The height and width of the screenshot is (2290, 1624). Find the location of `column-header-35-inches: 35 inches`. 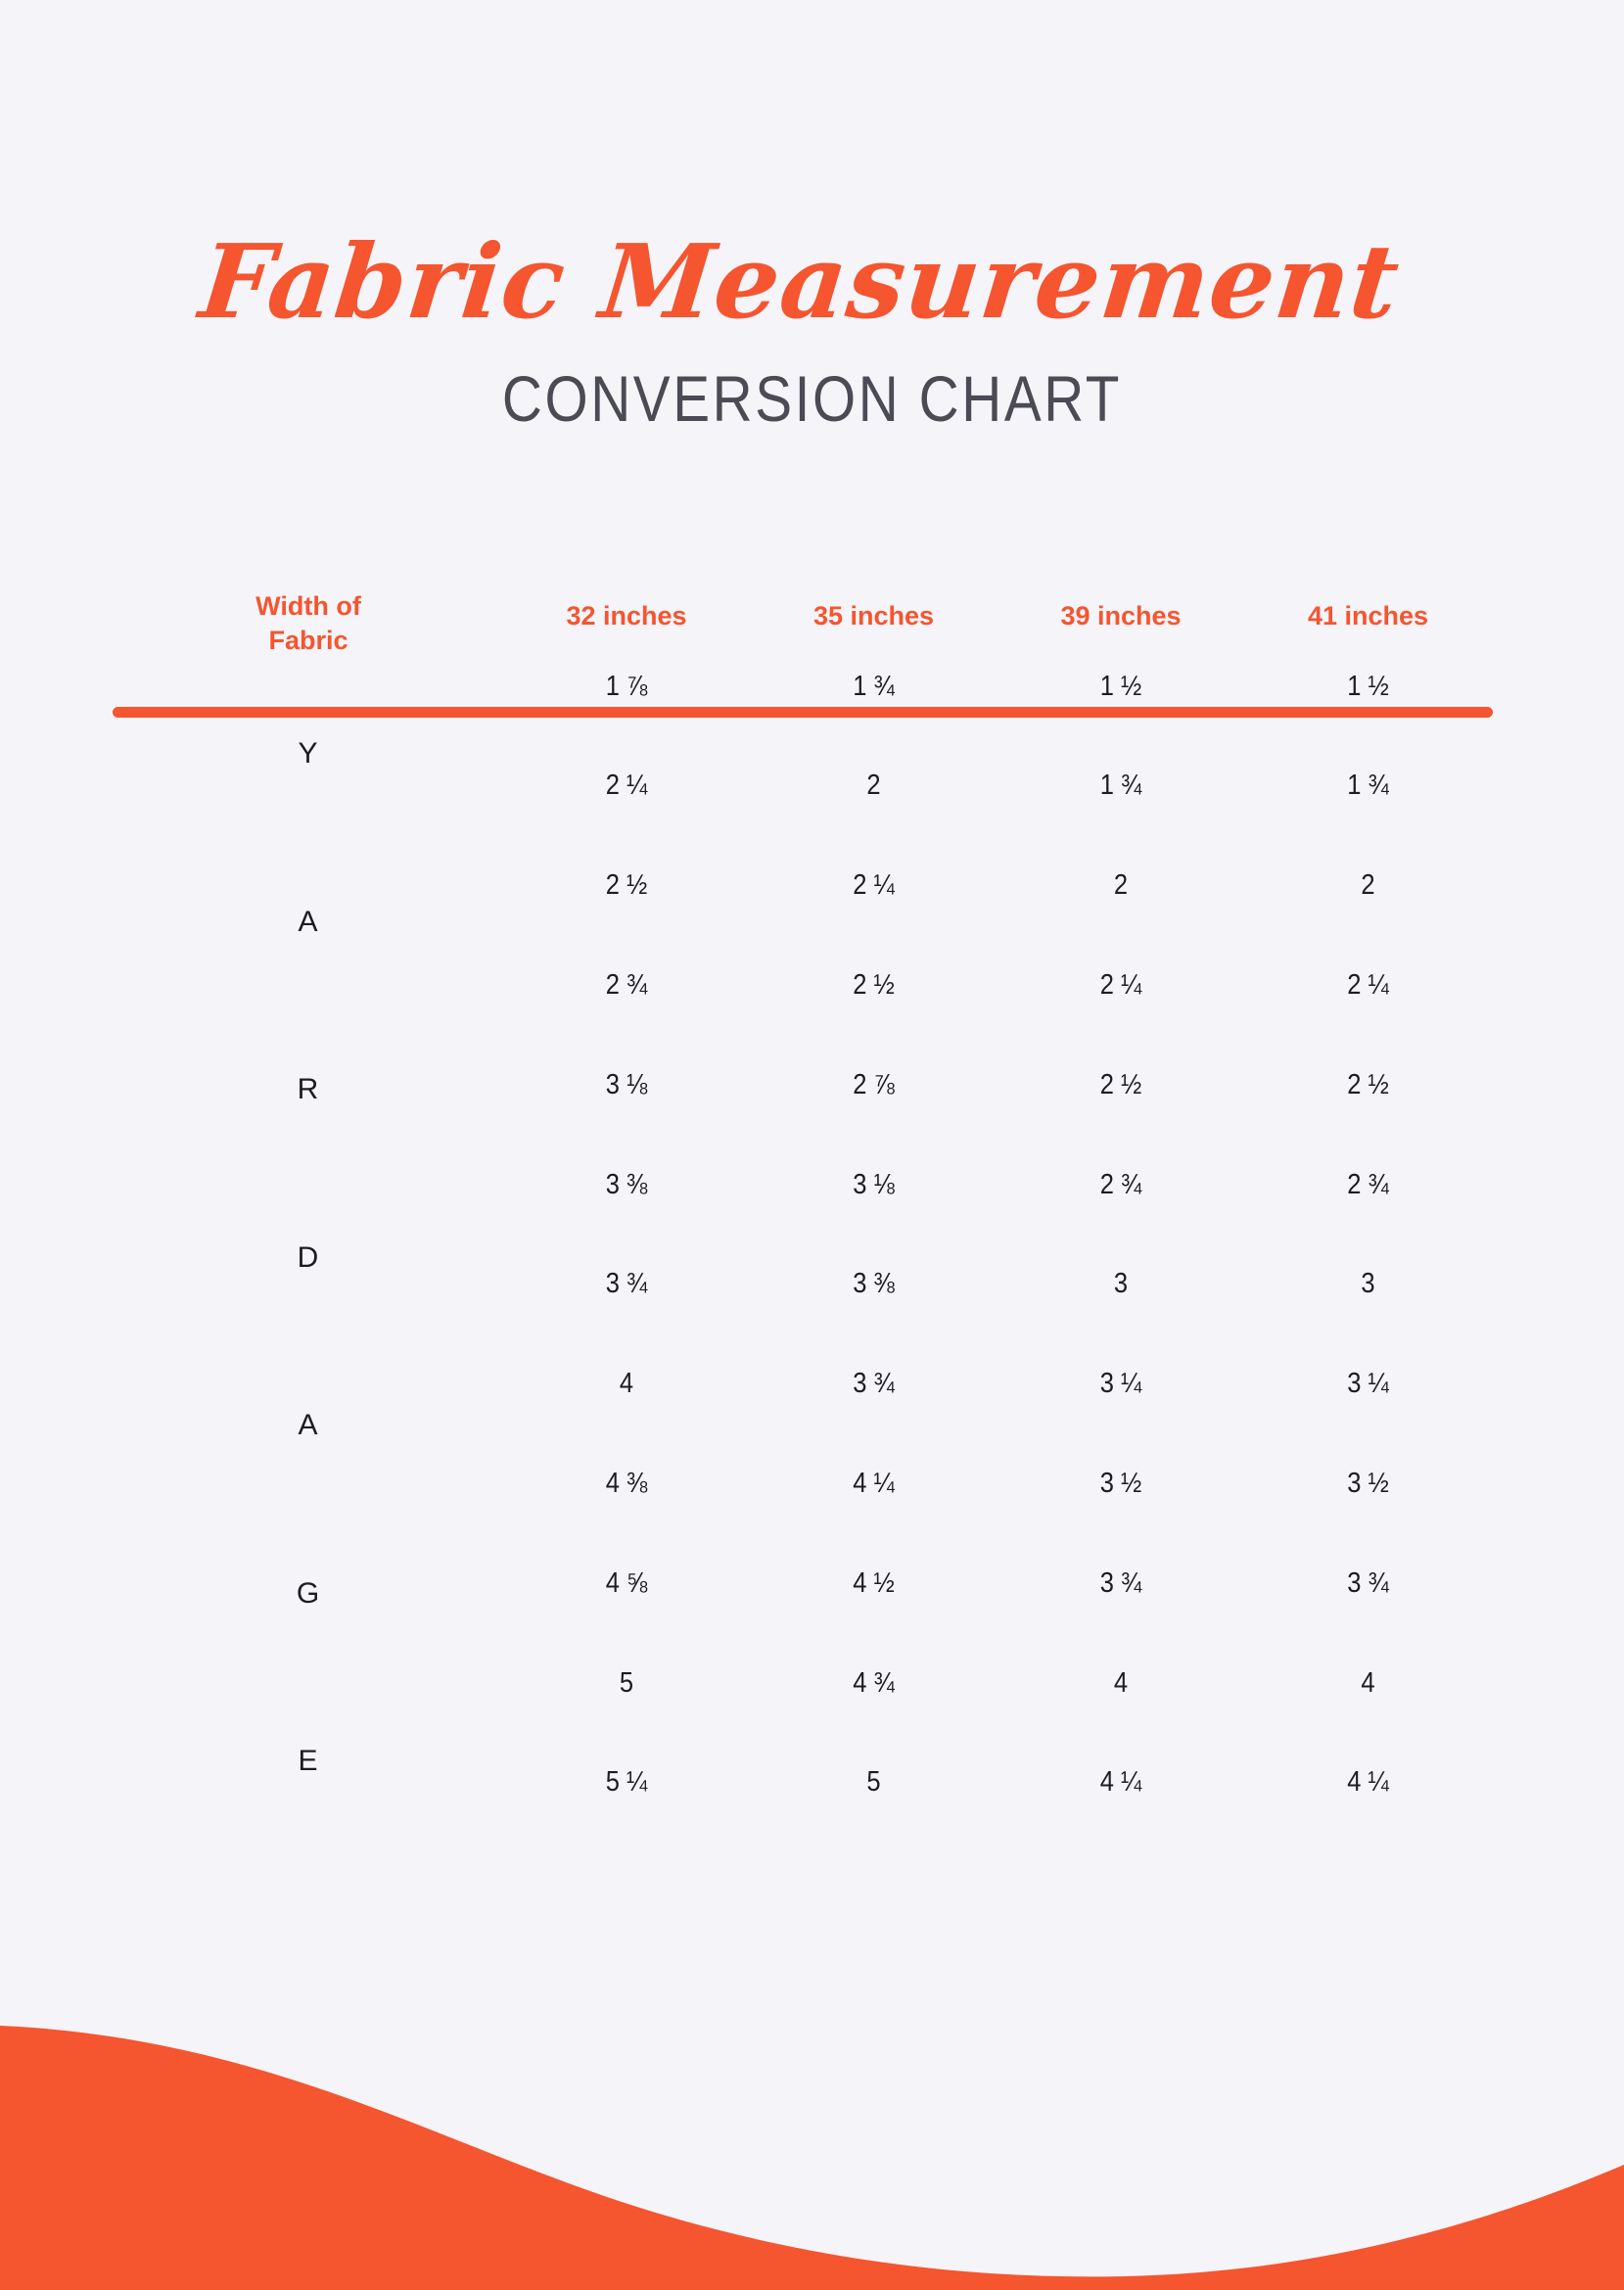

column-header-35-inches: 35 inches is located at coordinates (874, 616).